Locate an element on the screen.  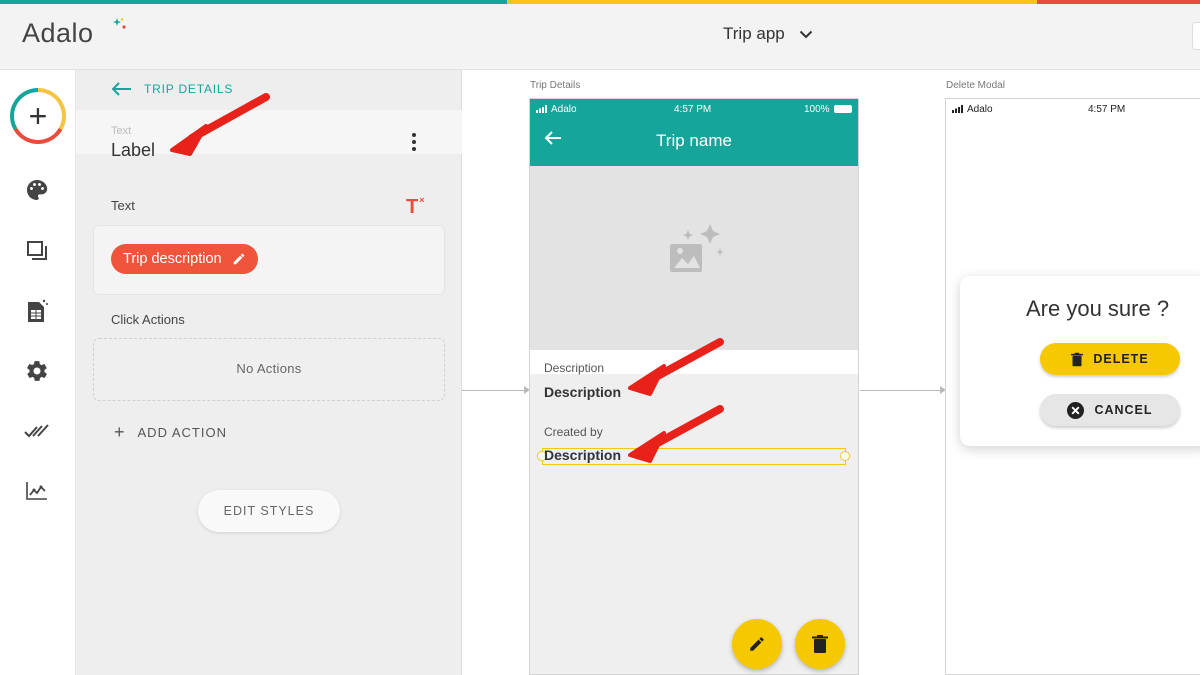
header-edge-control is located at coordinates (1196, 36).